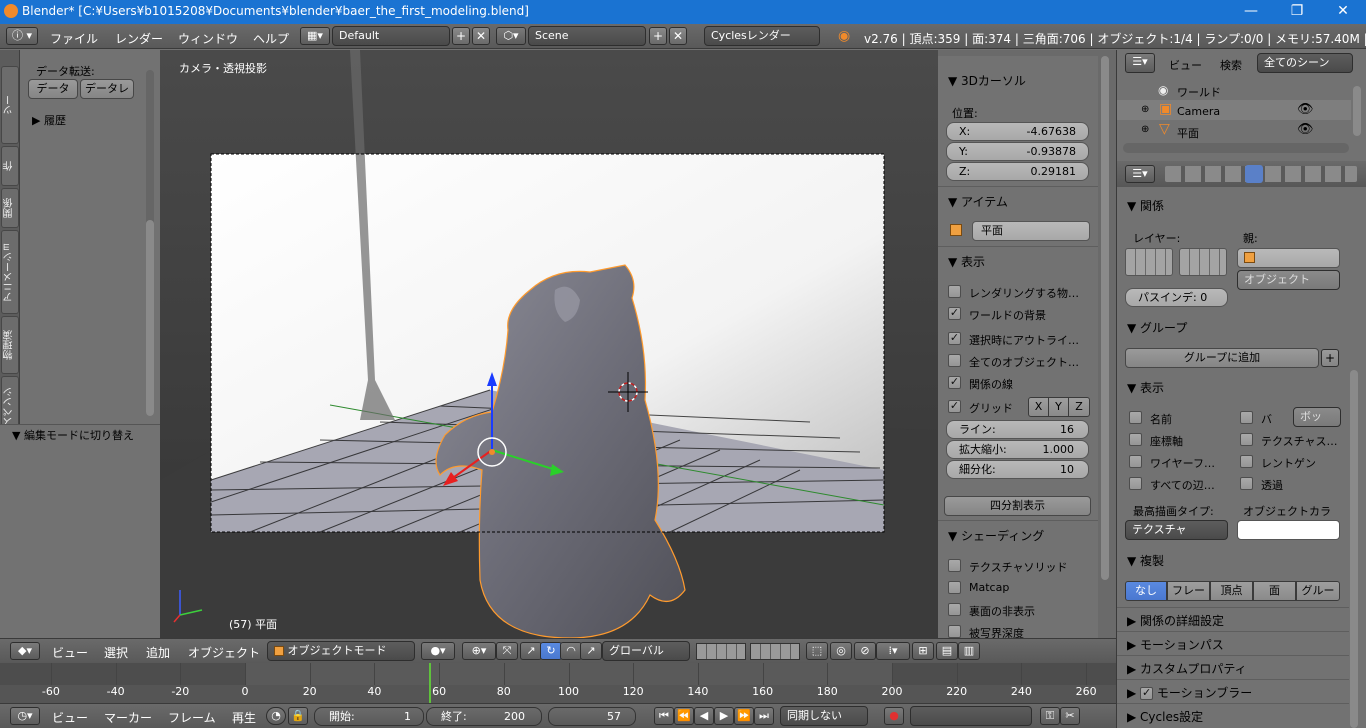 The image size is (1366, 728). I want to click on menu-help: ヘルプ, so click(271, 38).